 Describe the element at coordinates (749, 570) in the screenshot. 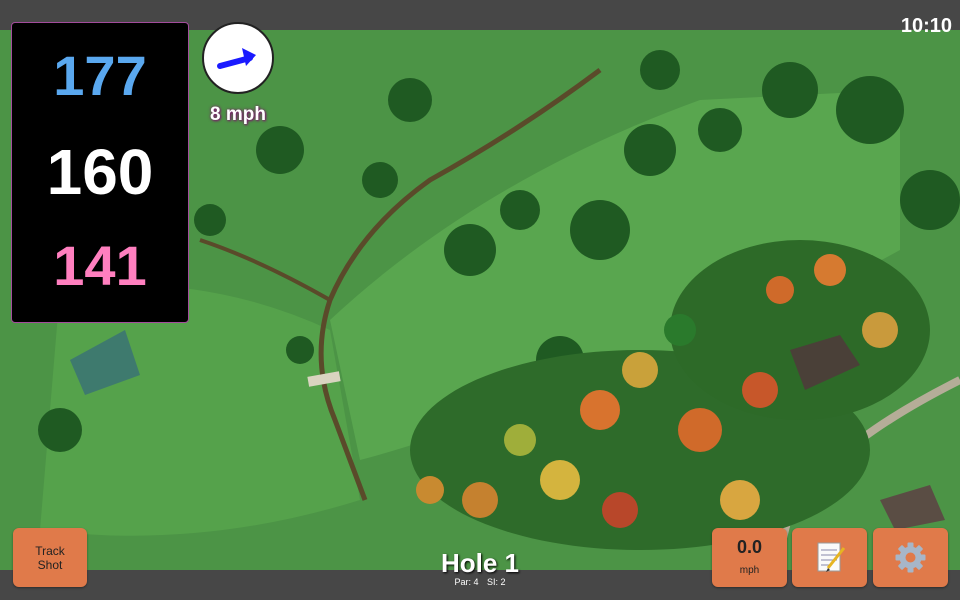

I see `speed-unit: mph` at that location.